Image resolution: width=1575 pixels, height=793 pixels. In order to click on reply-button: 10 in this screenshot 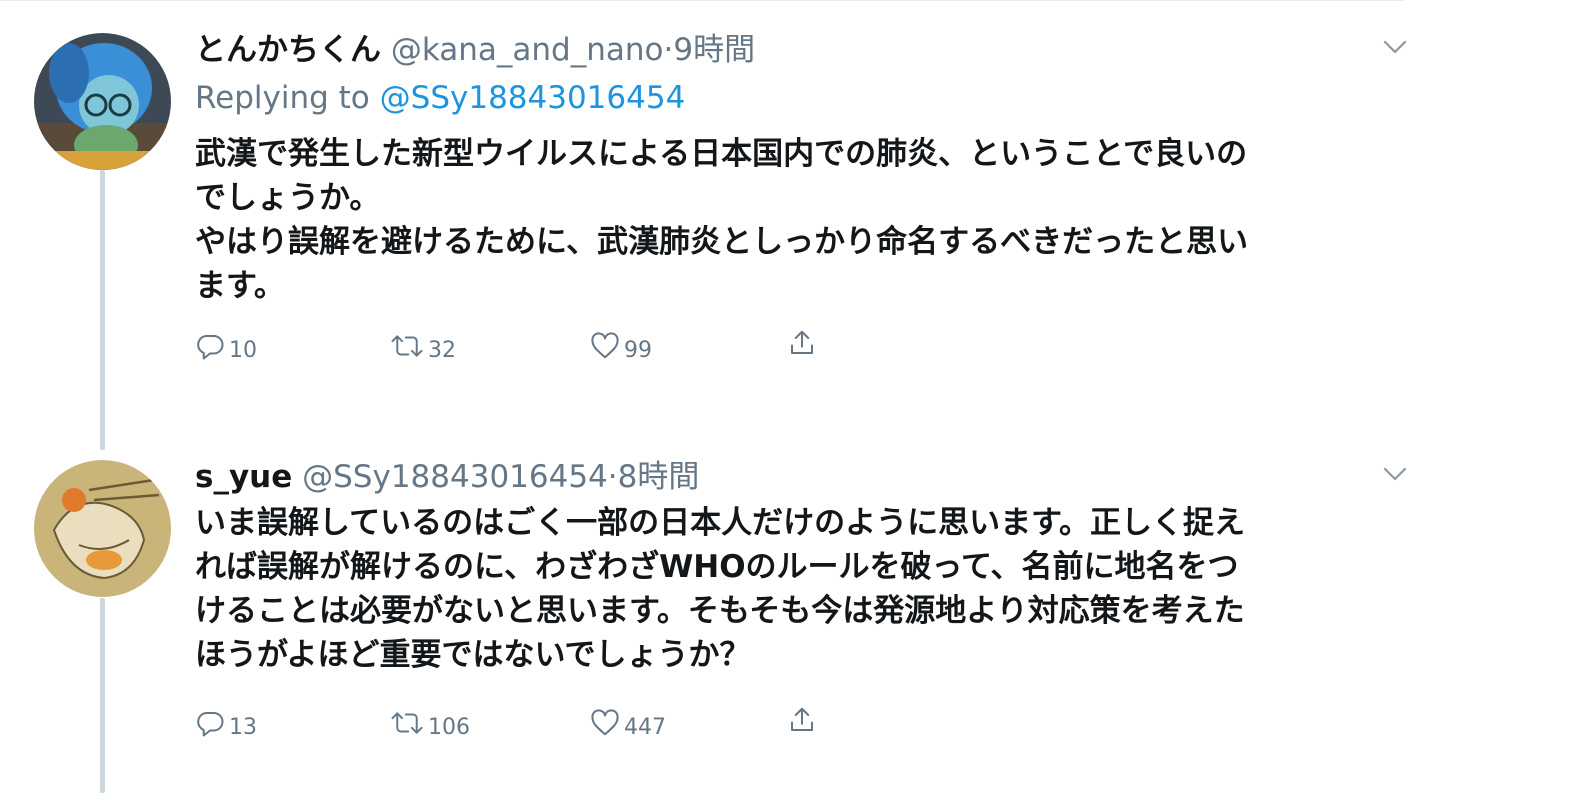, I will do `click(226, 345)`.